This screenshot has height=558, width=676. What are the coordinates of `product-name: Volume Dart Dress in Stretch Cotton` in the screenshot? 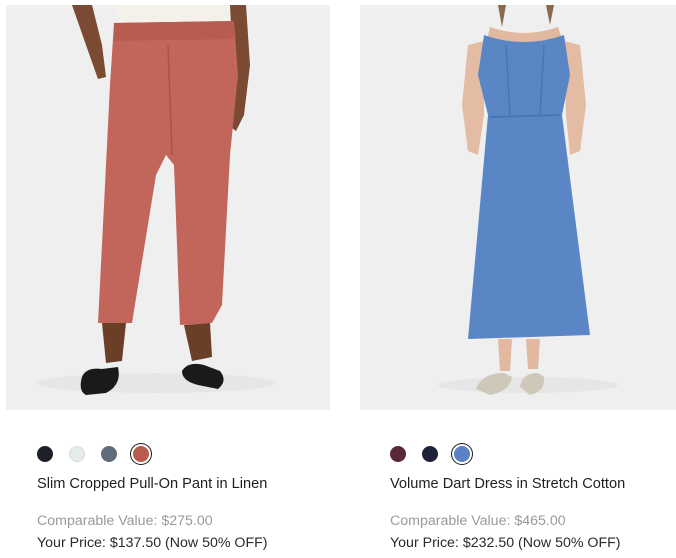 It's located at (507, 484).